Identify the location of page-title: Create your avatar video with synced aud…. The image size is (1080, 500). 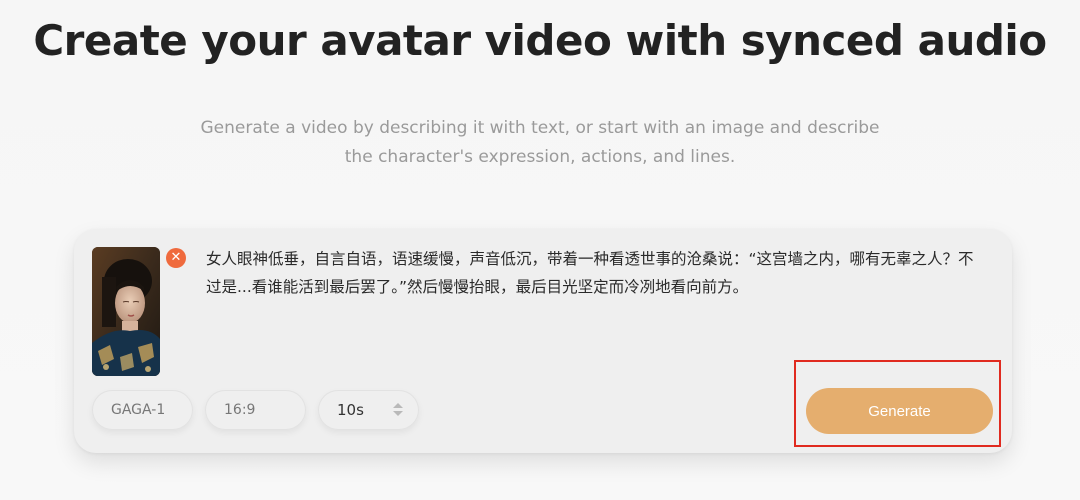
(540, 40).